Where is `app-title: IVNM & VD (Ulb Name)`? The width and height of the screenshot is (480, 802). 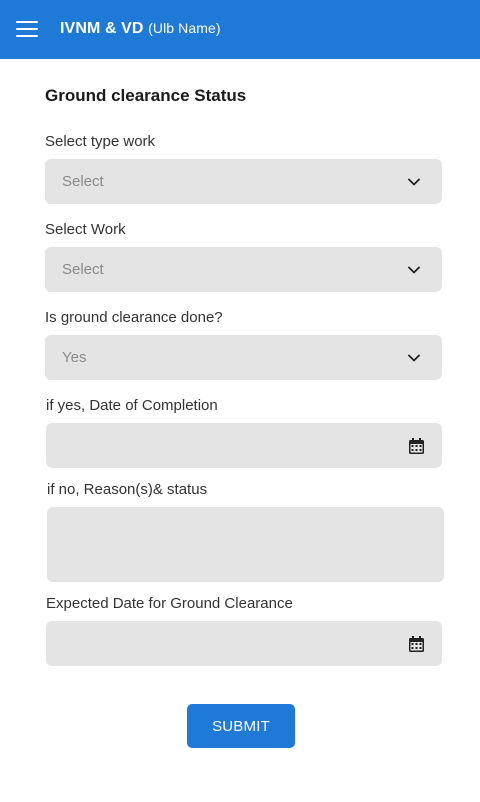
app-title: IVNM & VD (Ulb Name) is located at coordinates (140, 29).